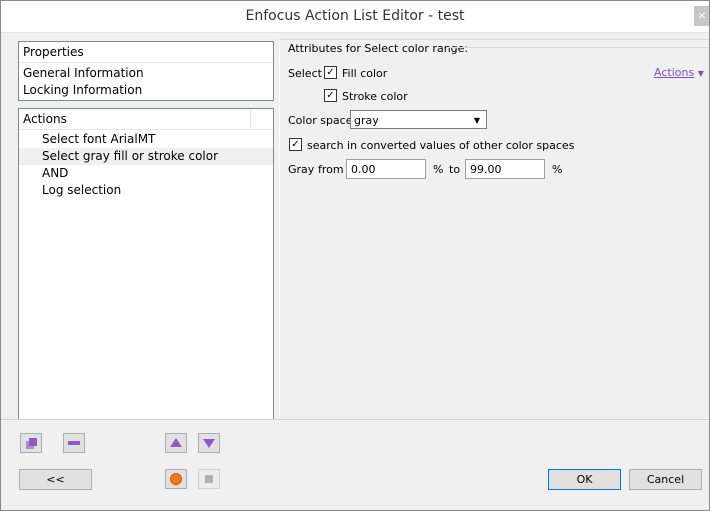 This screenshot has height=511, width=710. Describe the element at coordinates (301, 169) in the screenshot. I see `gray-label: Gray` at that location.